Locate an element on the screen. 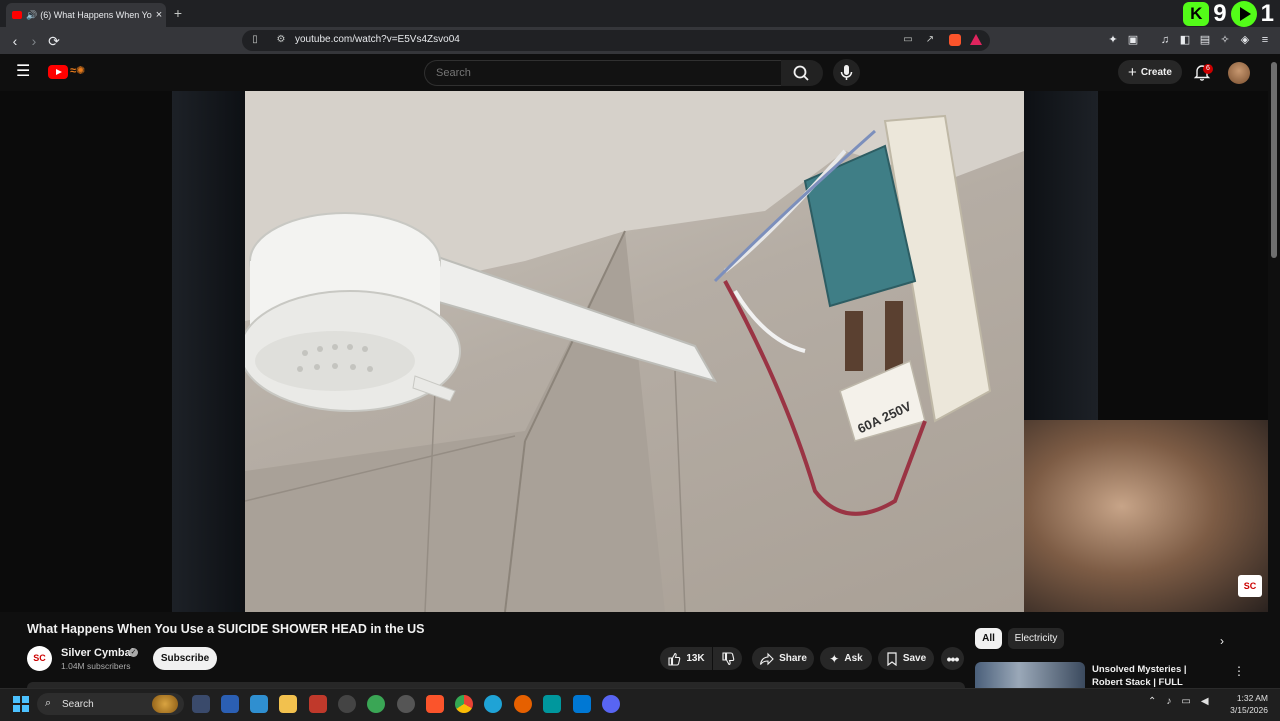 The image size is (1280, 721). create-label: Create is located at coordinates (1156, 72).